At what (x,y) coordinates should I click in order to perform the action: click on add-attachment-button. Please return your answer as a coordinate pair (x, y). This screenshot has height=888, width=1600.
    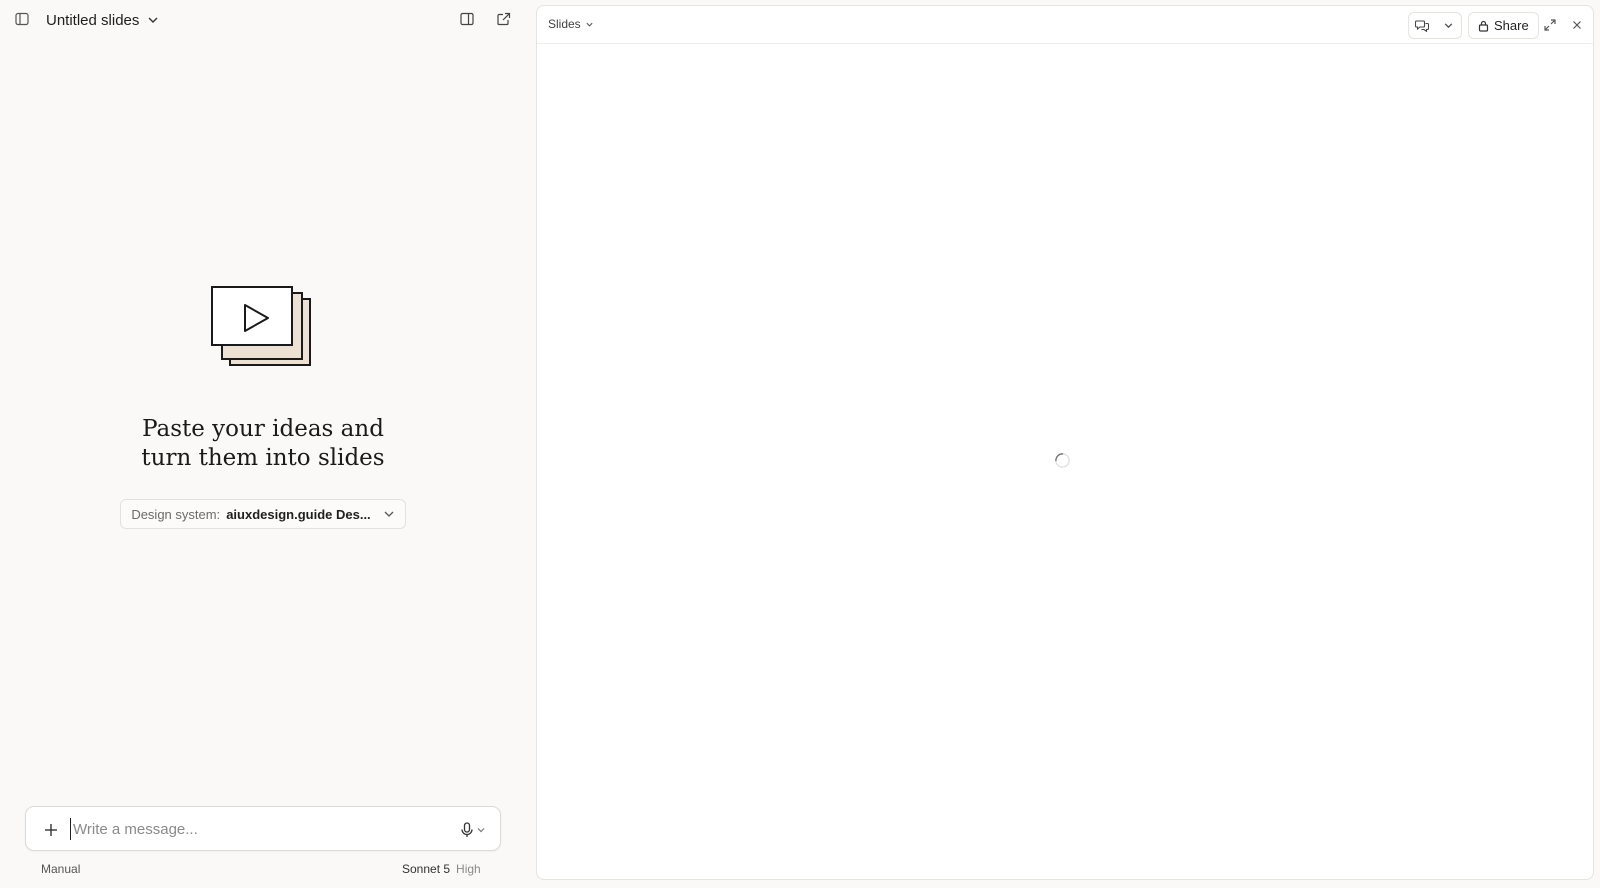
    Looking at the image, I should click on (51, 830).